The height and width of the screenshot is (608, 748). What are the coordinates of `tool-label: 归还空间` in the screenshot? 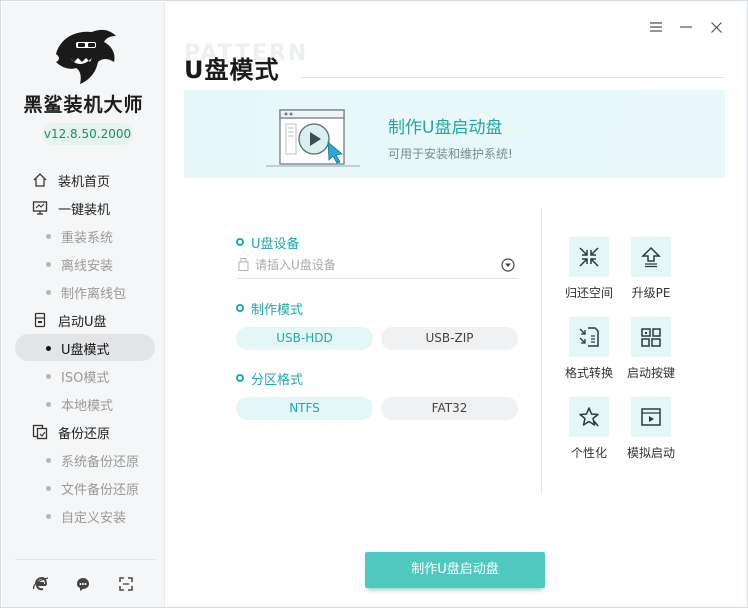 It's located at (588, 293).